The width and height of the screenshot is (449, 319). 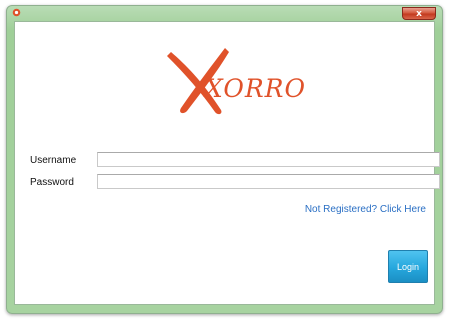 I want to click on username-field, so click(x=268, y=159).